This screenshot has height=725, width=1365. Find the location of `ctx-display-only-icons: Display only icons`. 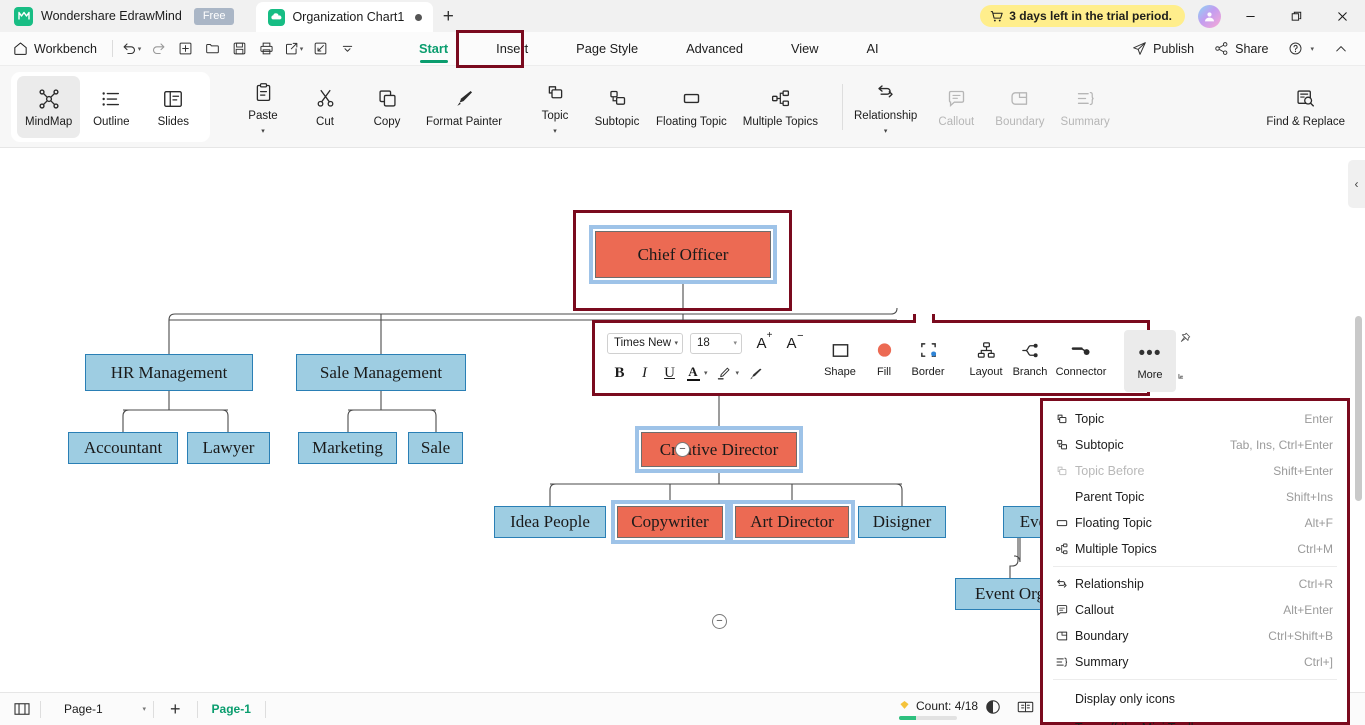

ctx-display-only-icons: Display only icons is located at coordinates (1195, 698).